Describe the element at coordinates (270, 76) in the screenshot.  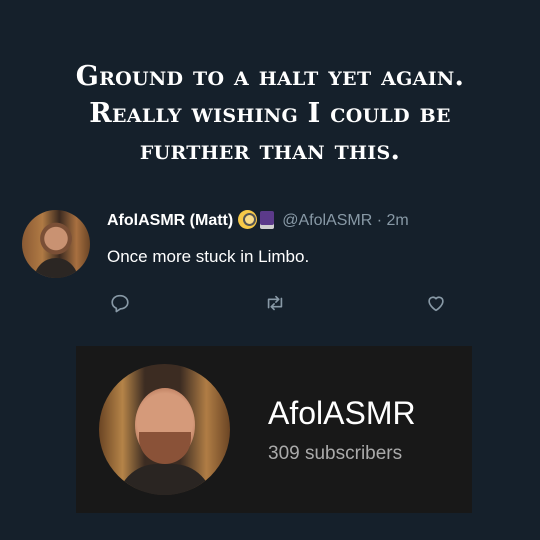
I see `headline-line-1: Ground to a halt yet again.` at that location.